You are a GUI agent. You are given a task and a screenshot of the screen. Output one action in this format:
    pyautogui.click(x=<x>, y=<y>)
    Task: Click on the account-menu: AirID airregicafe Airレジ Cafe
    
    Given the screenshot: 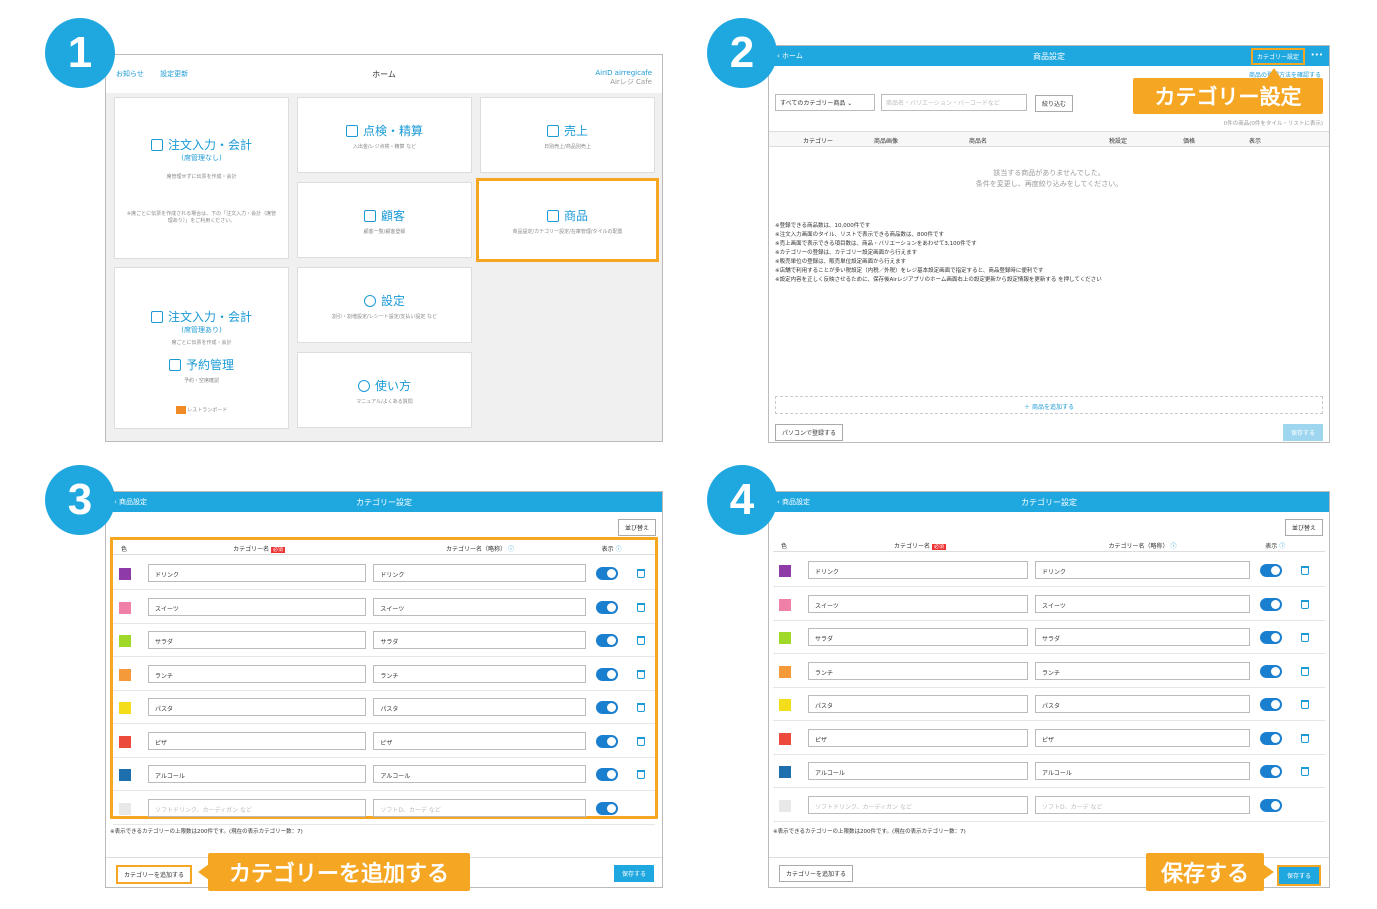 What is the action you would take?
    pyautogui.click(x=623, y=78)
    